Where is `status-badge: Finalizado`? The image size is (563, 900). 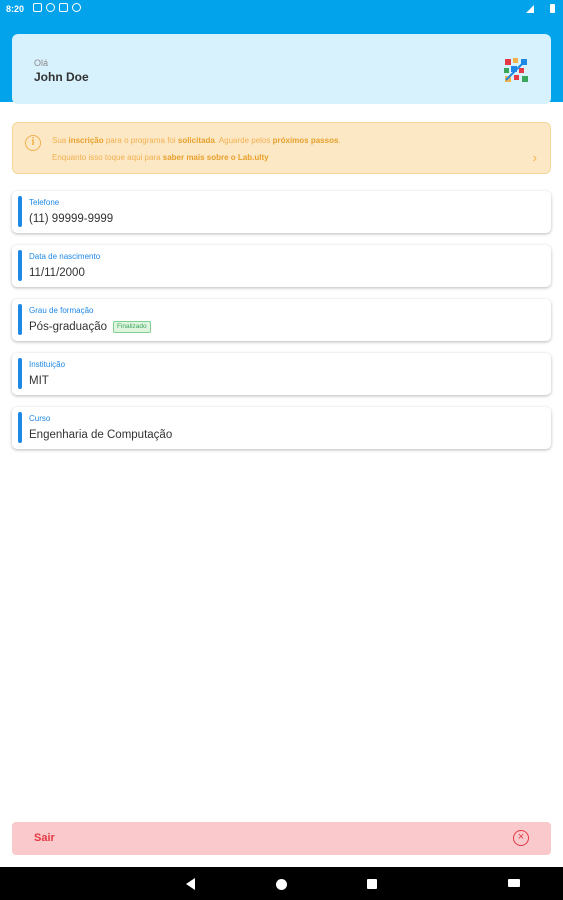
status-badge: Finalizado is located at coordinates (132, 327).